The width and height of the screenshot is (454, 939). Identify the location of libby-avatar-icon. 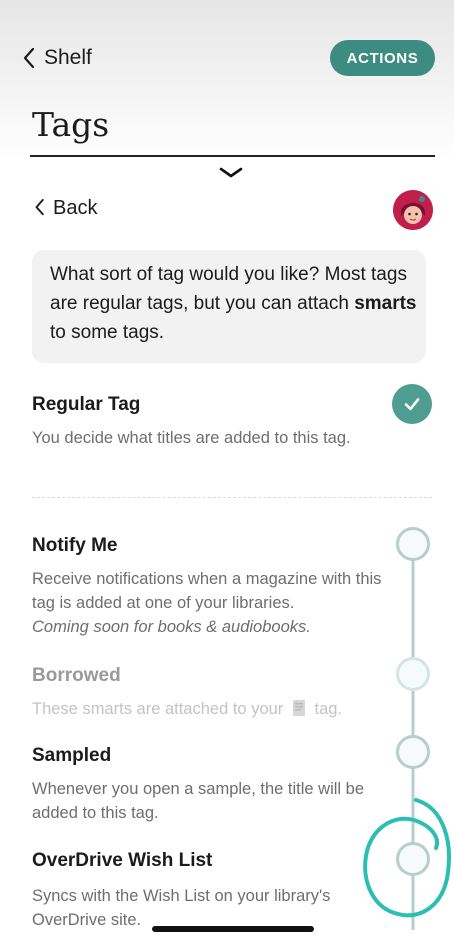
(413, 210).